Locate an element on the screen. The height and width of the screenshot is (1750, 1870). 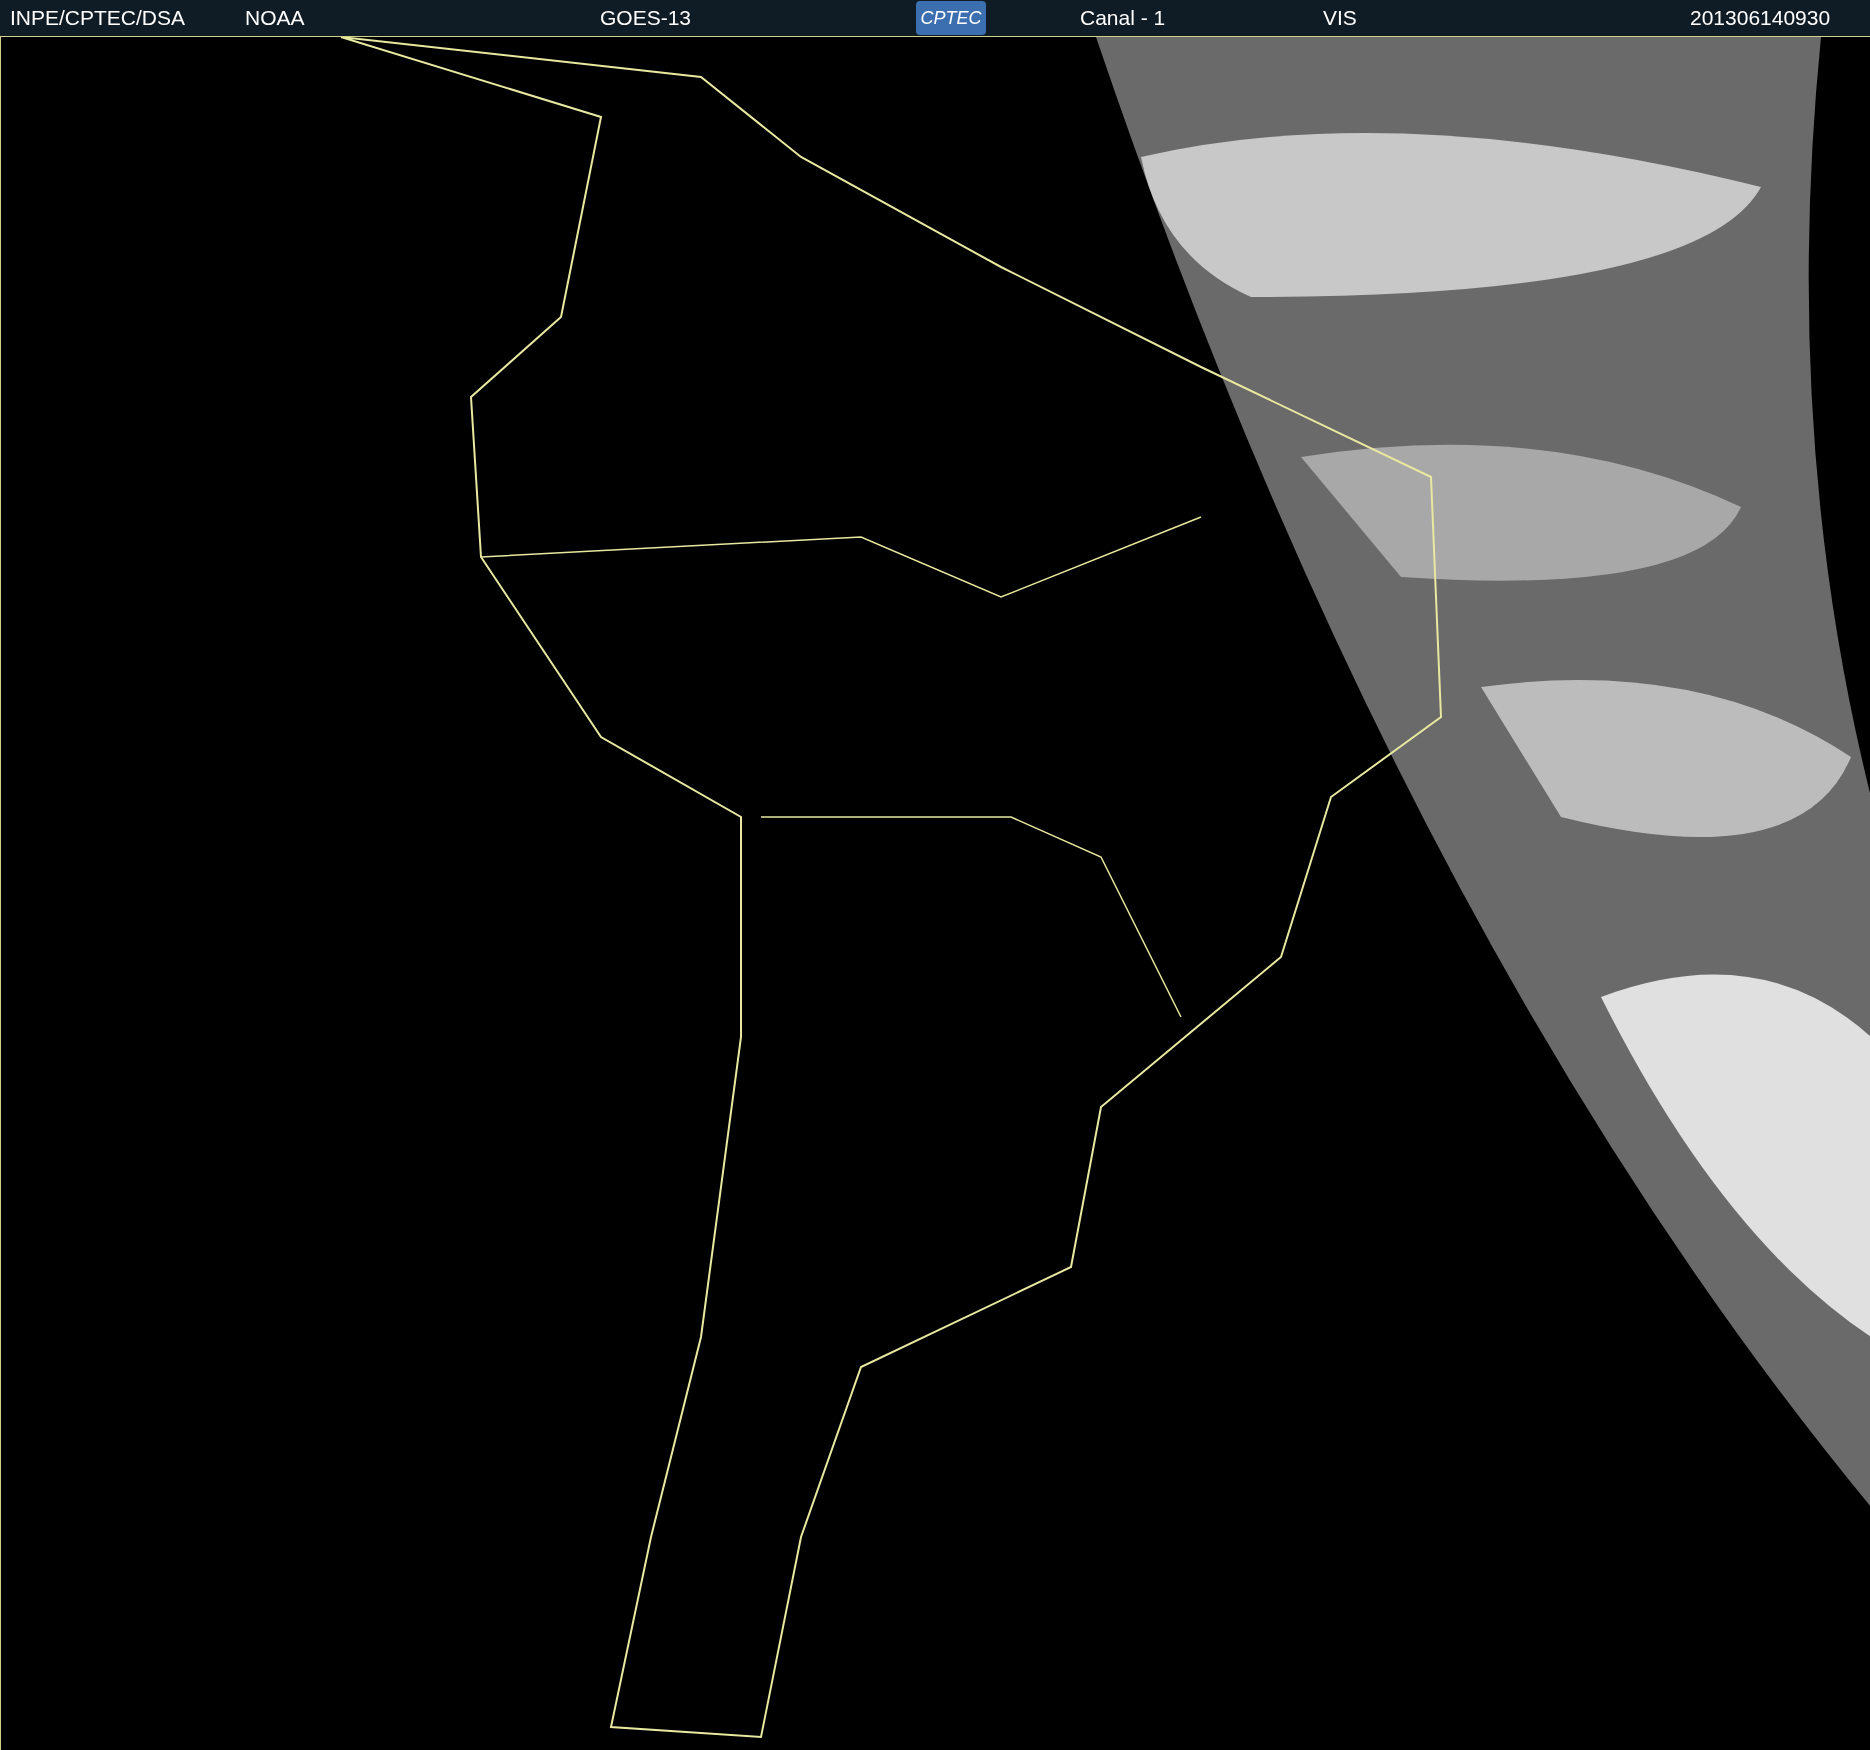
header-label: VIS is located at coordinates (1340, 18).